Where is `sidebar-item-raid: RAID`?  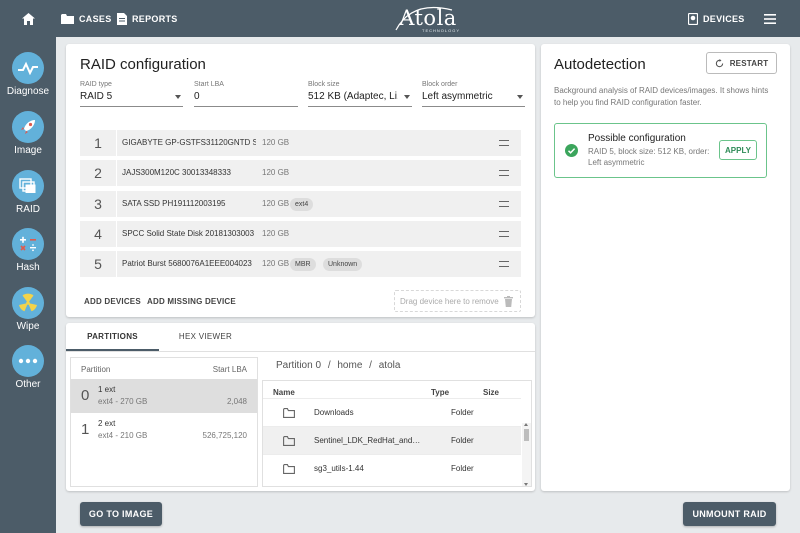
sidebar-item-raid: RAID is located at coordinates (28, 189).